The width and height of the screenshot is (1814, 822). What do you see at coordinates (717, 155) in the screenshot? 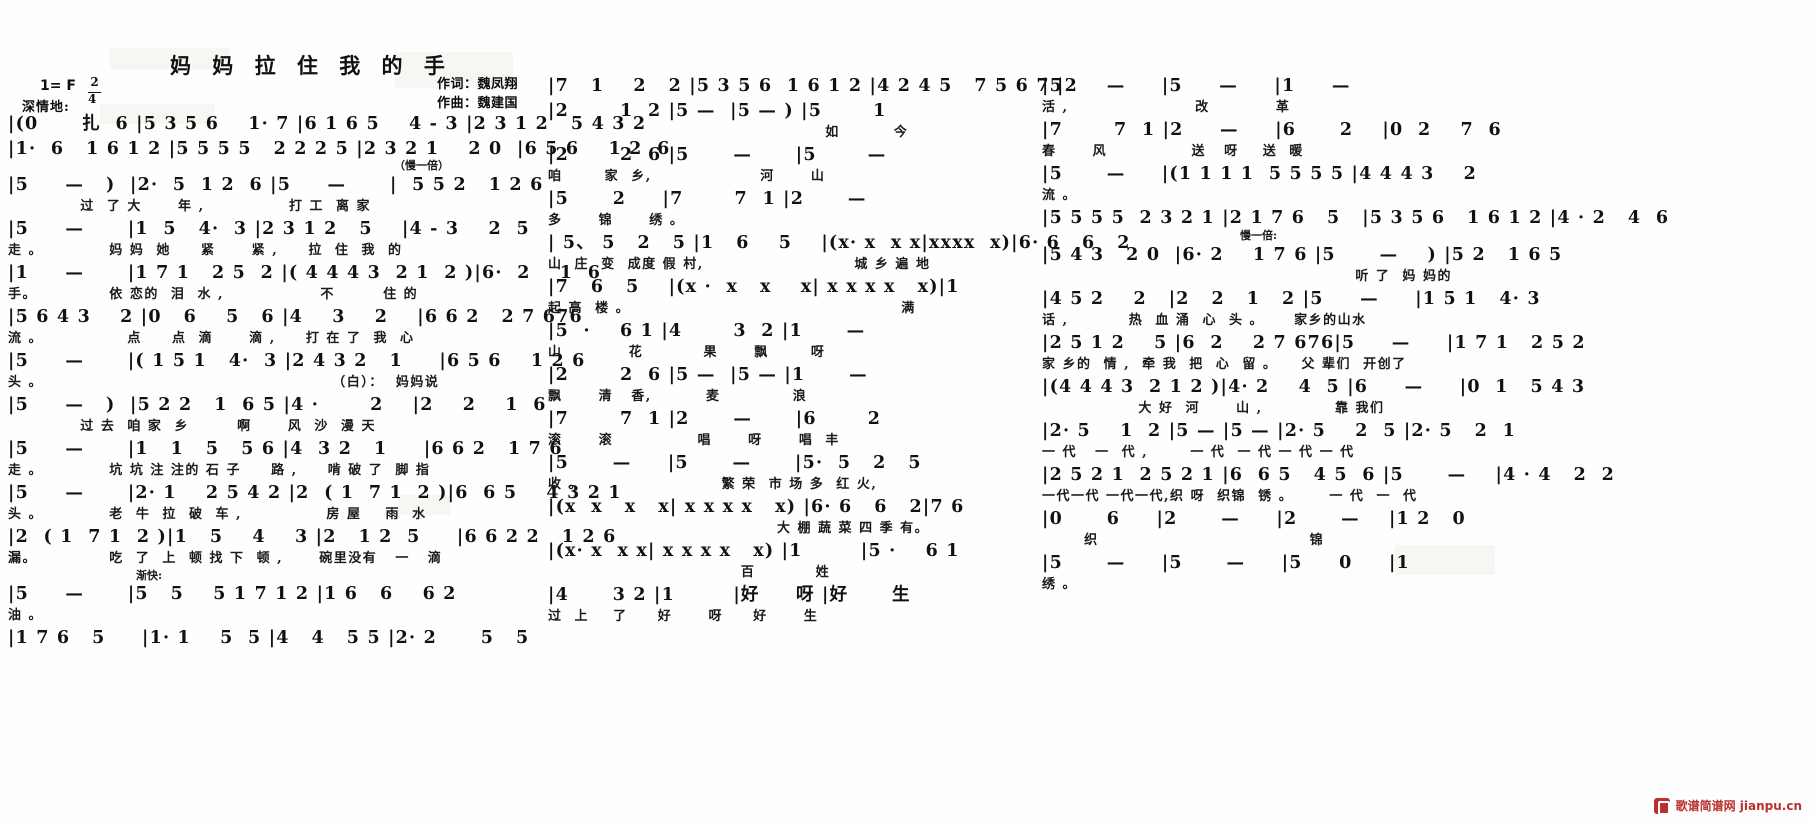
I see `note-line: |2 2 6 |5 — |5 —` at bounding box center [717, 155].